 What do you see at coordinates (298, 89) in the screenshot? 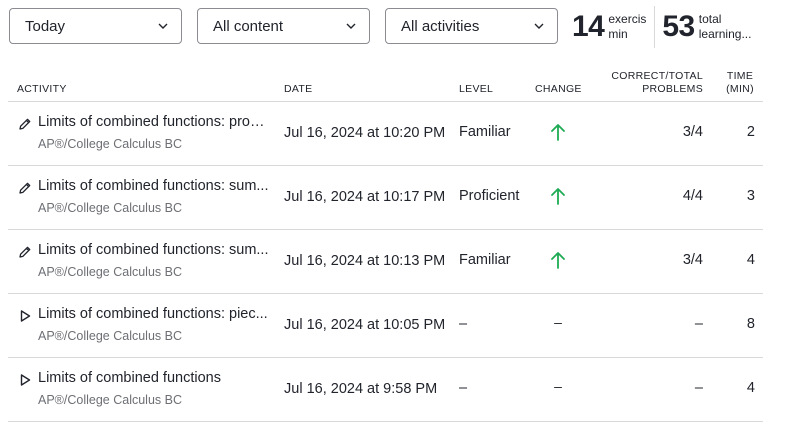
I see `date-column-header: DATE` at bounding box center [298, 89].